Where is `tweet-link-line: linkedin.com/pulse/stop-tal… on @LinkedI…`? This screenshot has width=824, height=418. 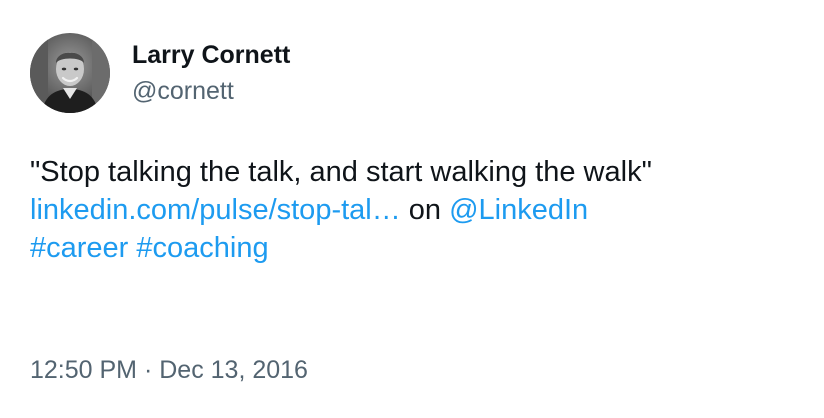
tweet-link-line: linkedin.com/pulse/stop-tal… on @LinkedI… is located at coordinates (420, 210).